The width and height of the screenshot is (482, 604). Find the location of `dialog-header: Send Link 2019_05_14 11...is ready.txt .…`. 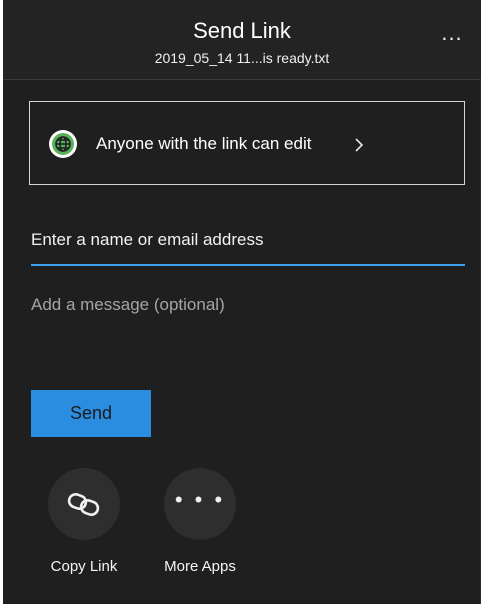

dialog-header: Send Link 2019_05_14 11...is ready.txt .… is located at coordinates (242, 40).